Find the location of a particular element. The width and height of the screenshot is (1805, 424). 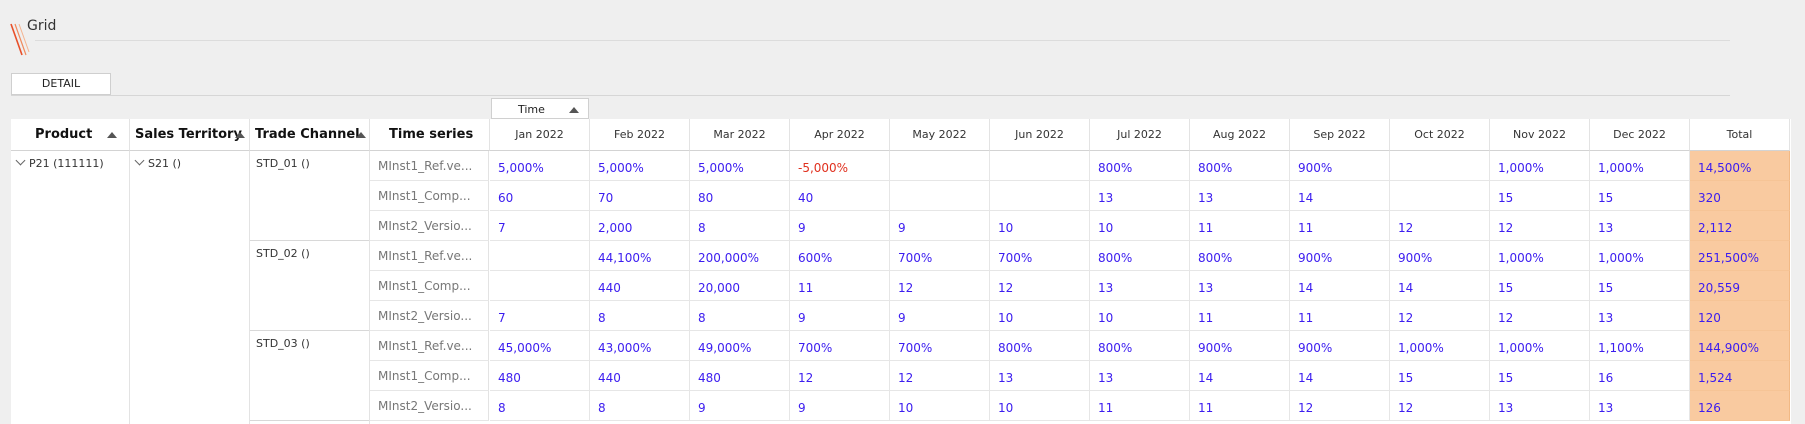

value-cell: 44,100% is located at coordinates (640, 256).